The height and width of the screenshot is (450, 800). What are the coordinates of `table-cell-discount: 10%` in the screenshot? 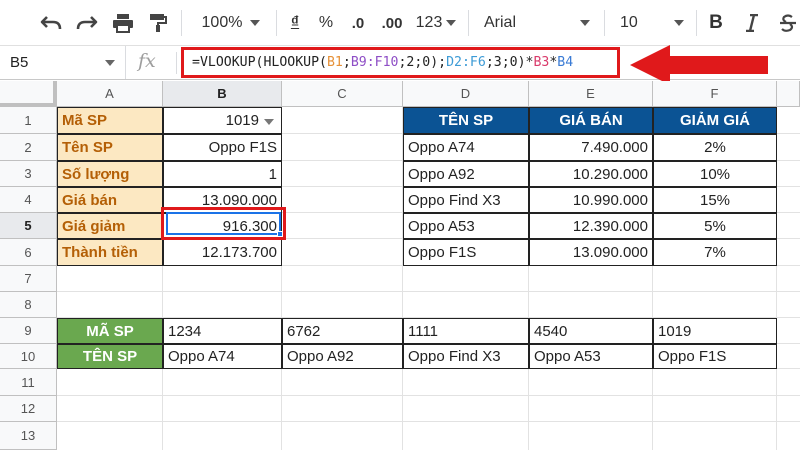 It's located at (715, 174).